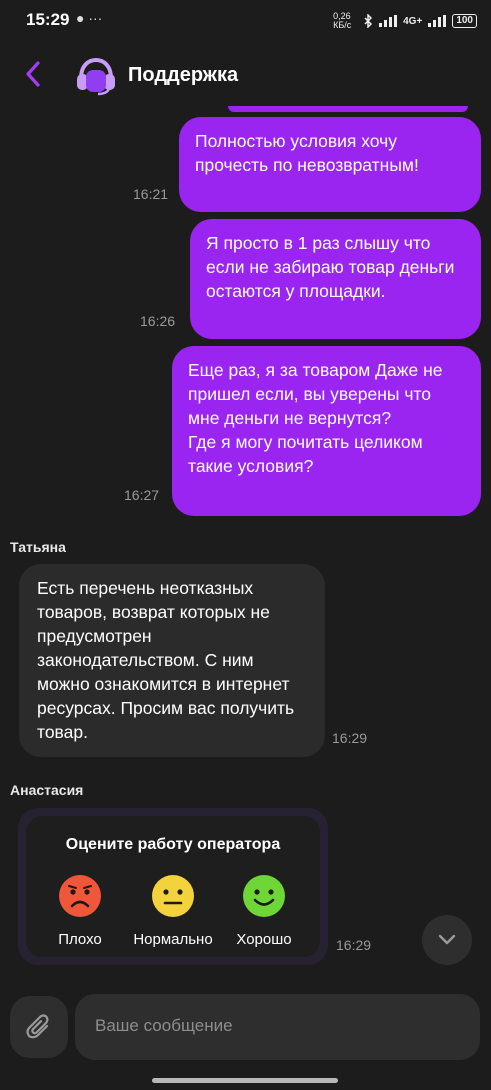  I want to click on rating-option-normal: Нормально, so click(173, 912).